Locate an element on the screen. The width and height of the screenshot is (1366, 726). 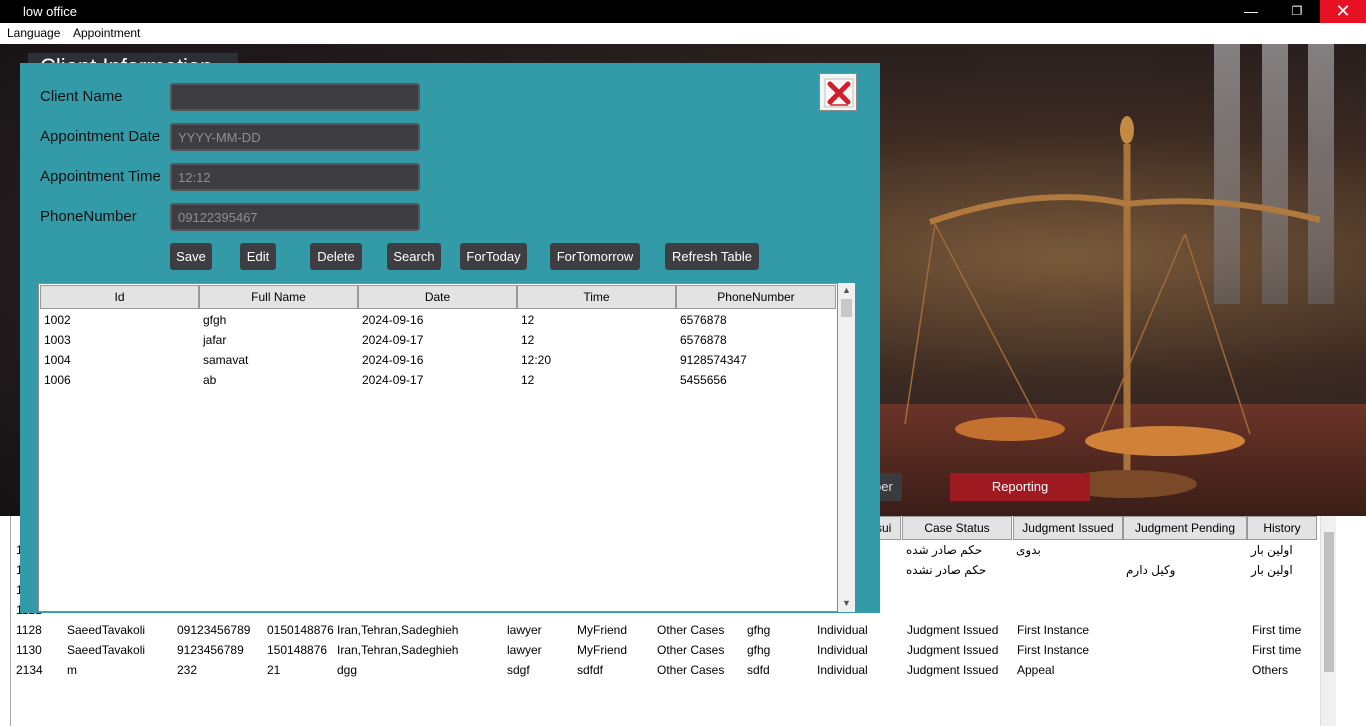
table-cell: 1128 is located at coordinates (29, 630).